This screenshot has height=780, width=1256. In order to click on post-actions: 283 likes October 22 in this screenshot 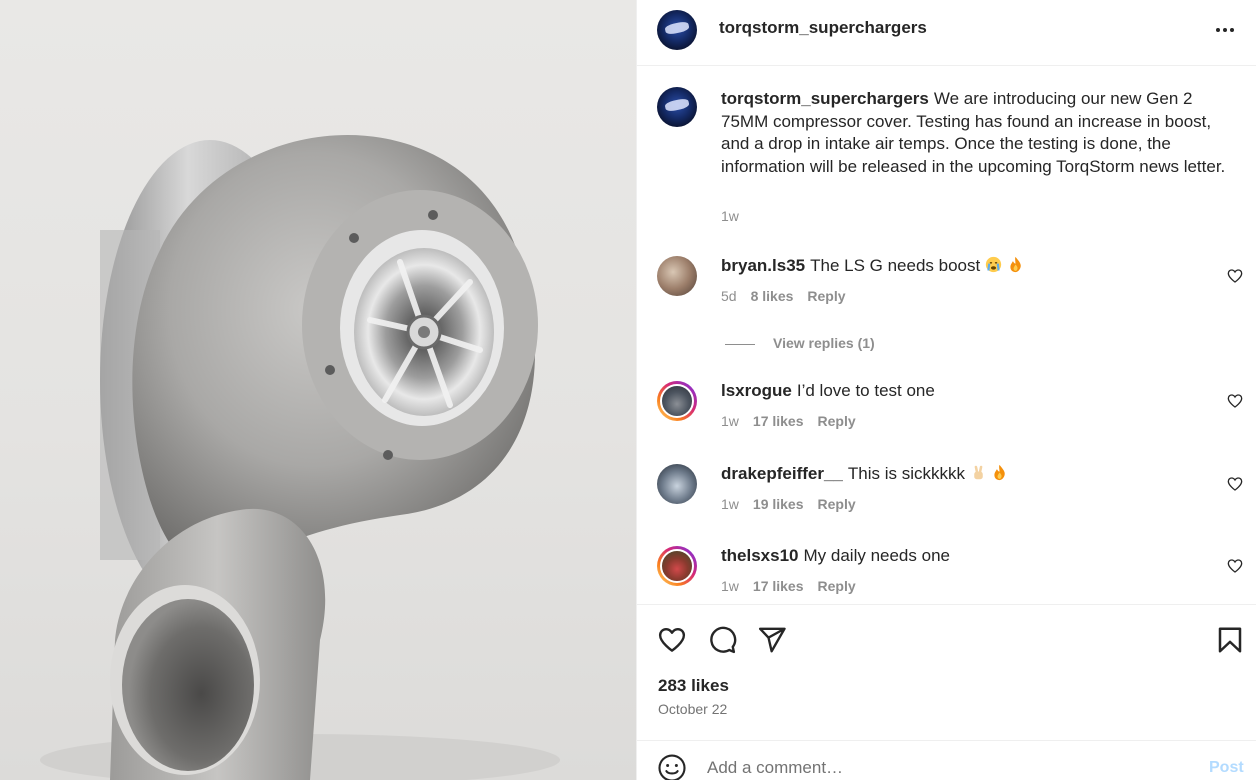, I will do `click(946, 672)`.